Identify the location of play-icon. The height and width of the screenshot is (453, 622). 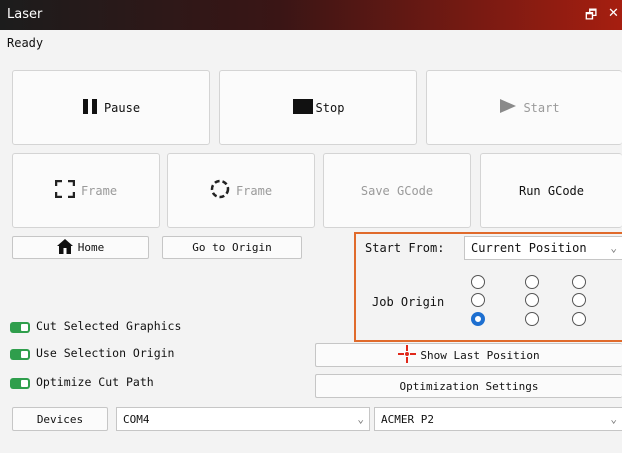
(508, 107).